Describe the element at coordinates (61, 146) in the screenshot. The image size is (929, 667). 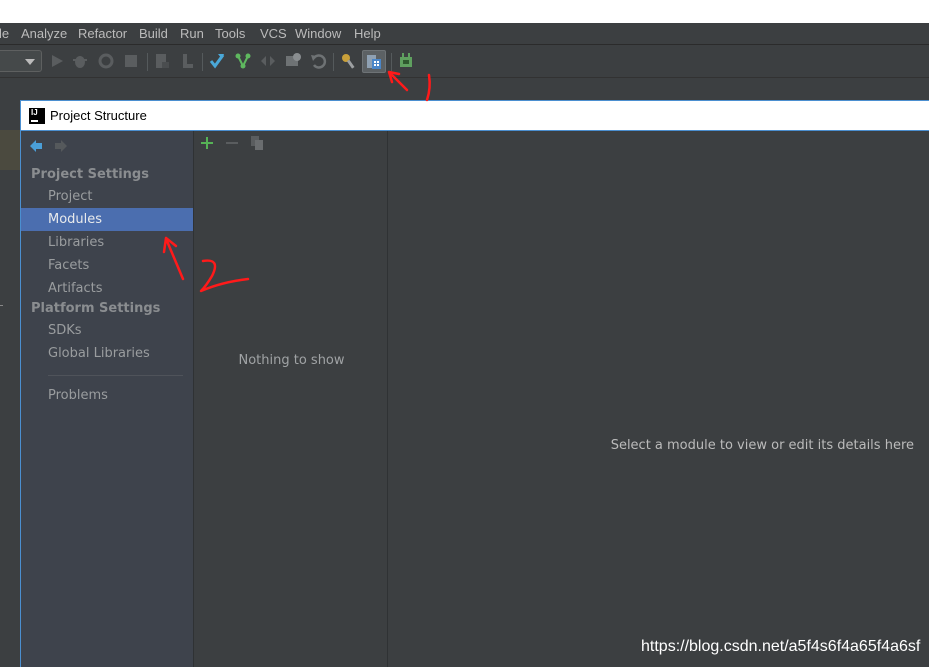
I see `forward-arrow-icon` at that location.